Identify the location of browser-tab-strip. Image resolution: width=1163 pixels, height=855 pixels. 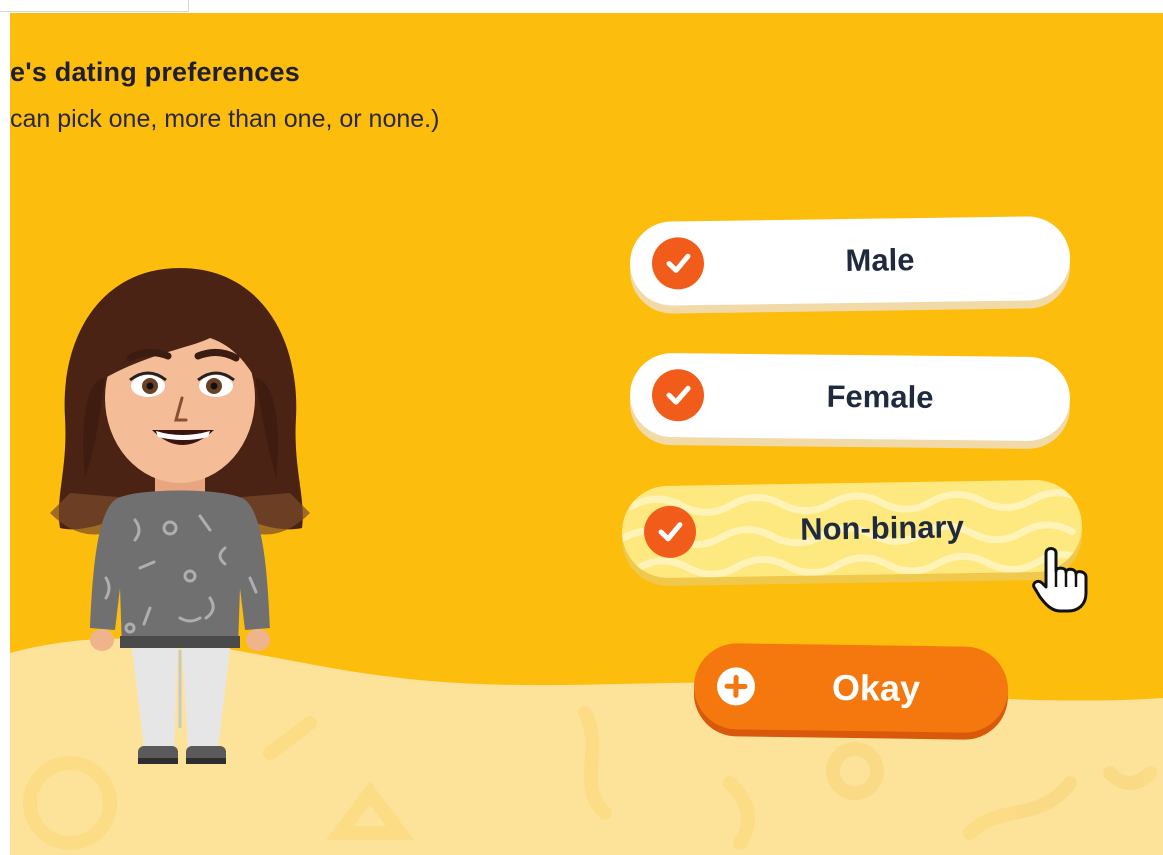
(94, 6).